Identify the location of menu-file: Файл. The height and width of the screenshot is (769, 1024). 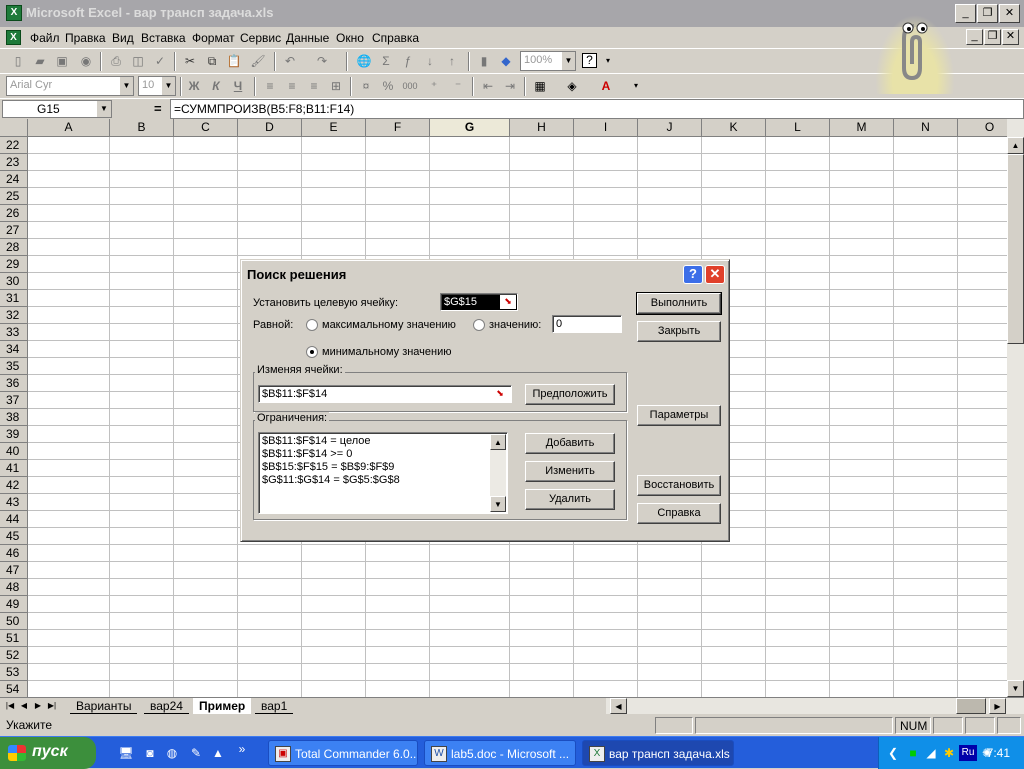
(45, 38).